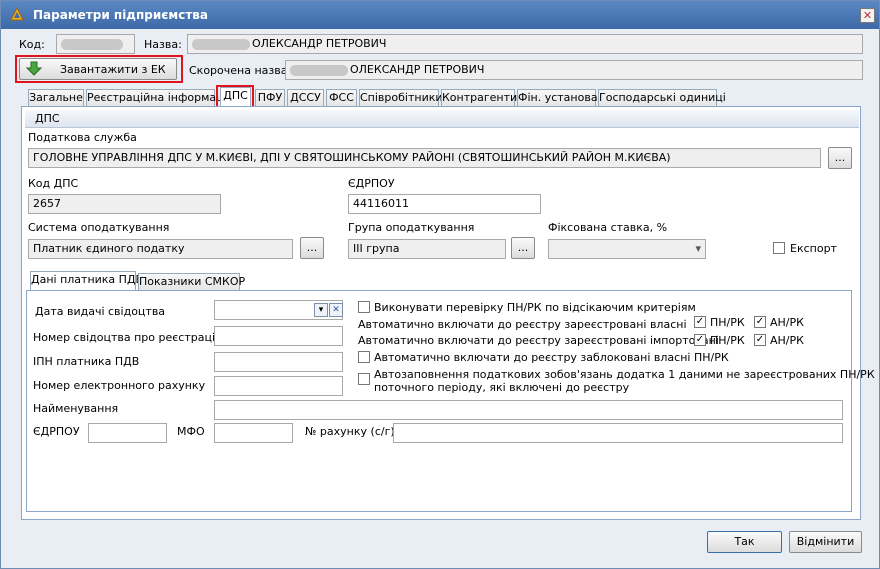 This screenshot has width=880, height=569. Describe the element at coordinates (364, 357) in the screenshot. I see `auto-blocked-checkbox` at that location.